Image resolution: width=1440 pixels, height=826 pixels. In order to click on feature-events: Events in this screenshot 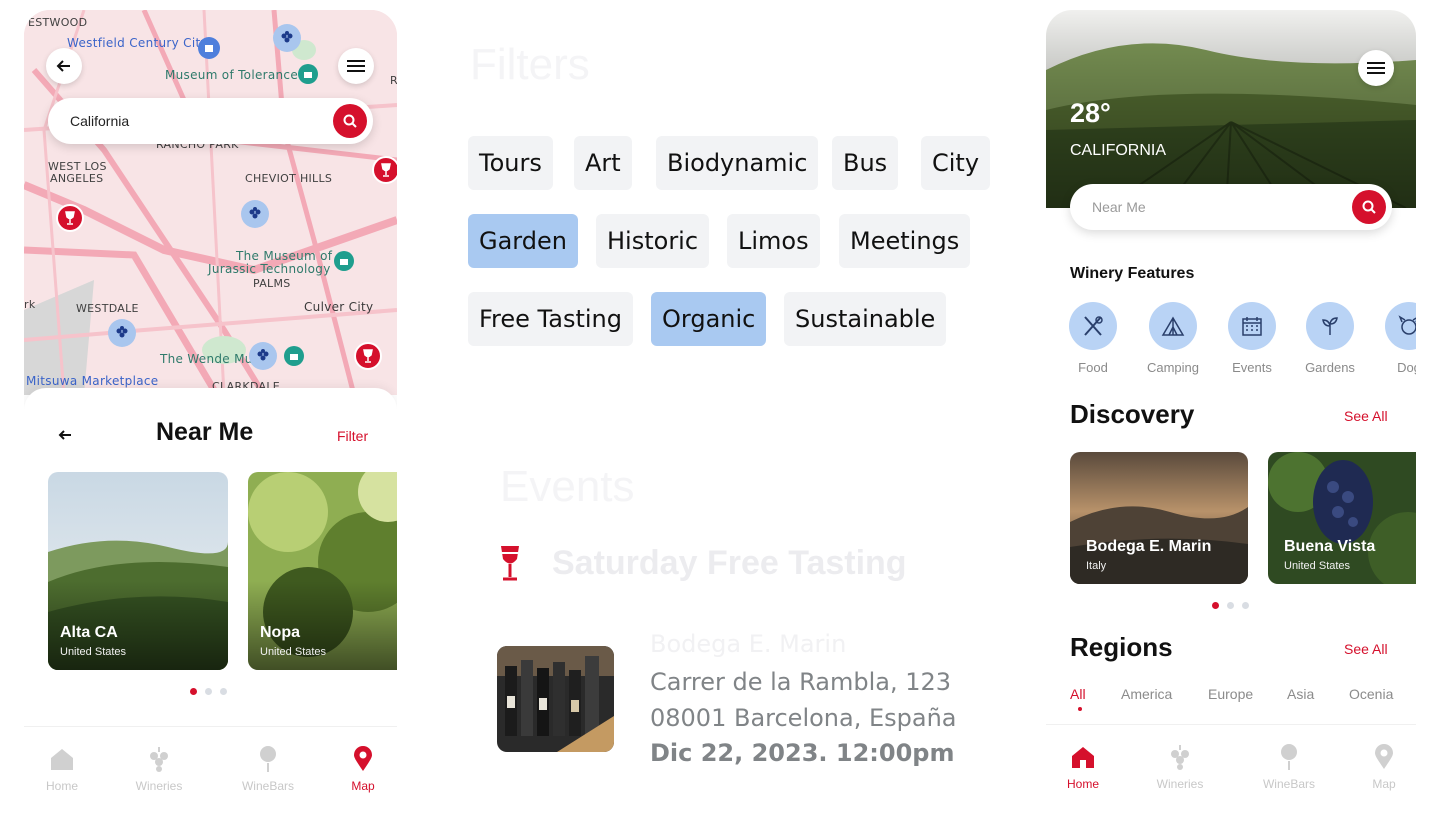, I will do `click(1252, 338)`.